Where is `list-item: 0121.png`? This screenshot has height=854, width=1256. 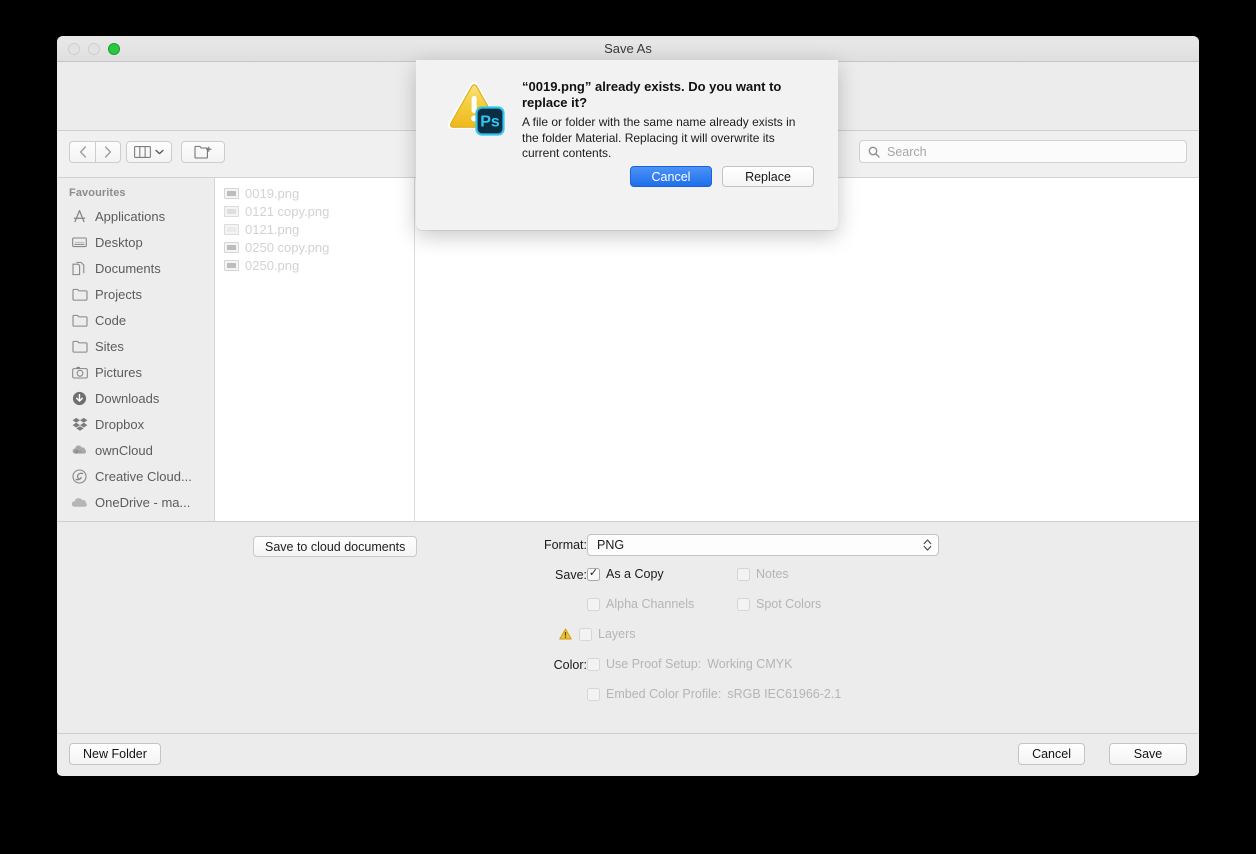
list-item: 0121.png is located at coordinates (314, 229).